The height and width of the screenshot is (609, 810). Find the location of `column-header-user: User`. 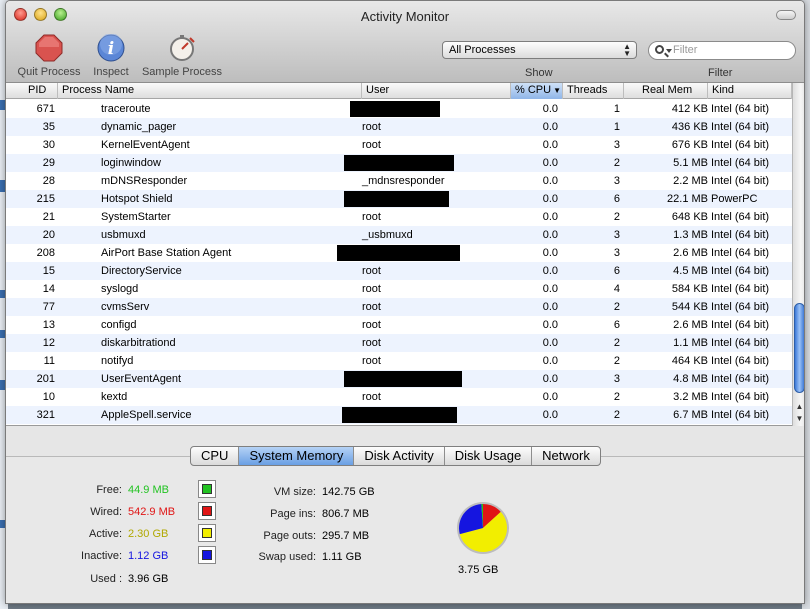

column-header-user: User is located at coordinates (436, 91).